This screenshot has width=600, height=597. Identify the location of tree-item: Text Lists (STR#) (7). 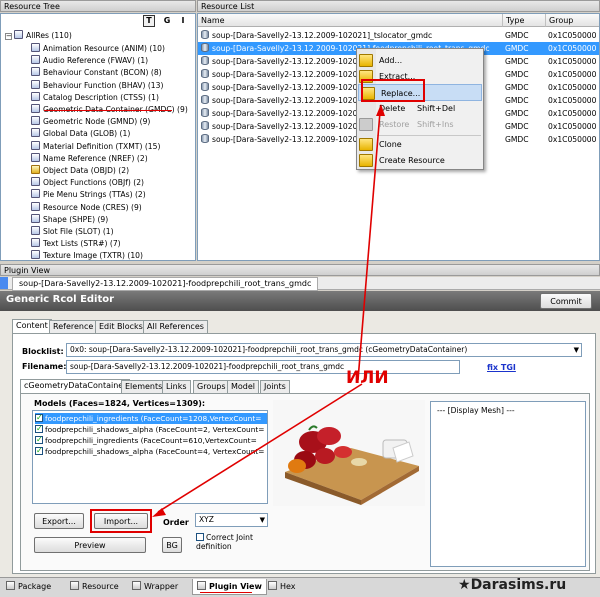
(76, 244).